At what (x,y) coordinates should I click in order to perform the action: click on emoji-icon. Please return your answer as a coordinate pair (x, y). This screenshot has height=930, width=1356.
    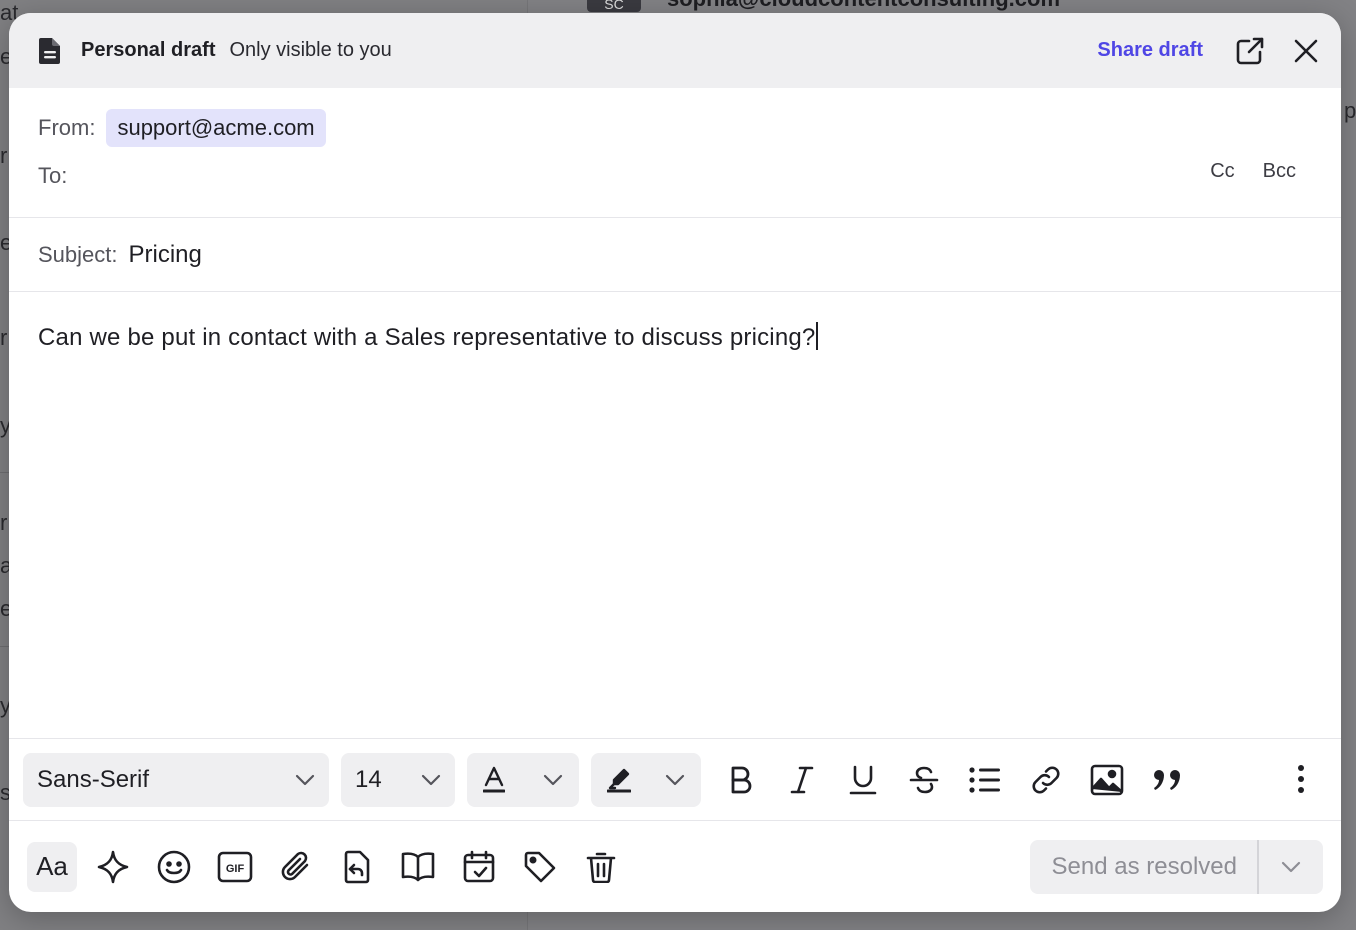
    Looking at the image, I should click on (174, 866).